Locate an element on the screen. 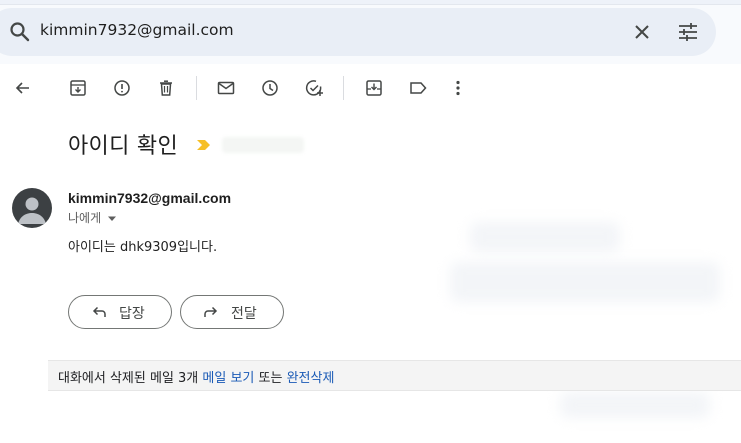 Image resolution: width=741 pixels, height=443 pixels. add-task-icon is located at coordinates (314, 88).